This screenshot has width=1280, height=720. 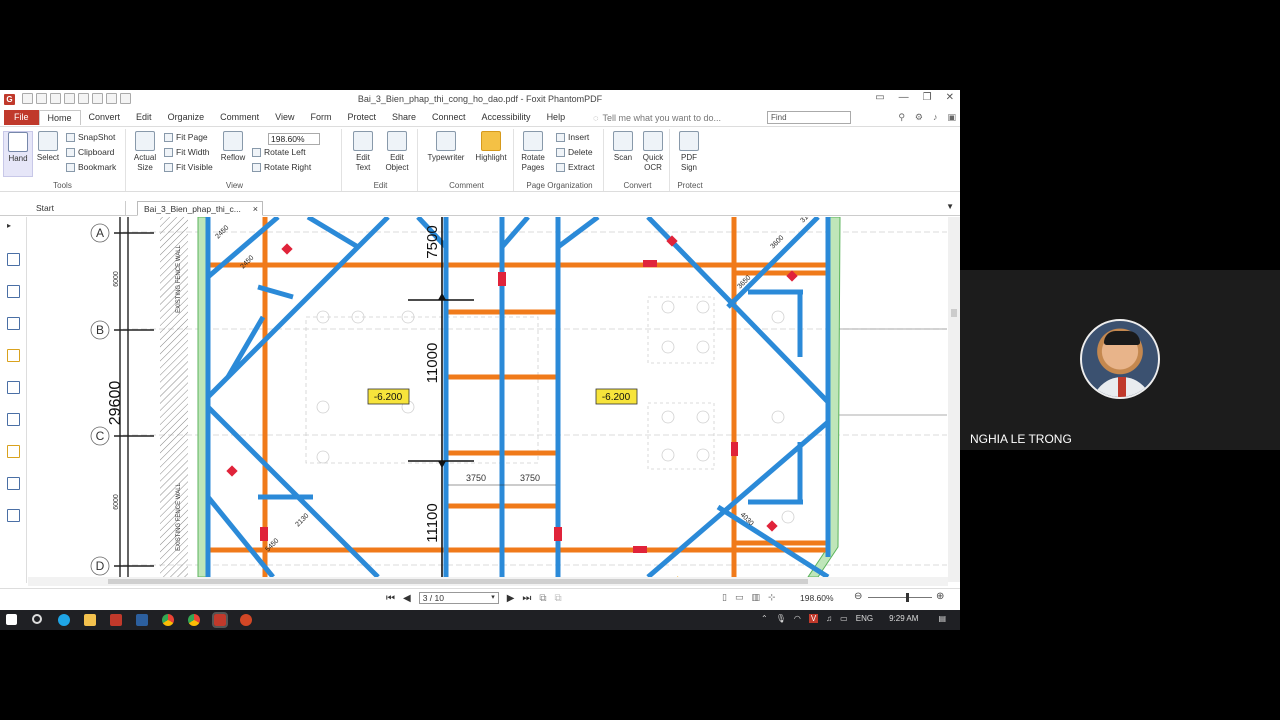 What do you see at coordinates (48, 147) in the screenshot?
I see `select-tool-button: Select` at bounding box center [48, 147].